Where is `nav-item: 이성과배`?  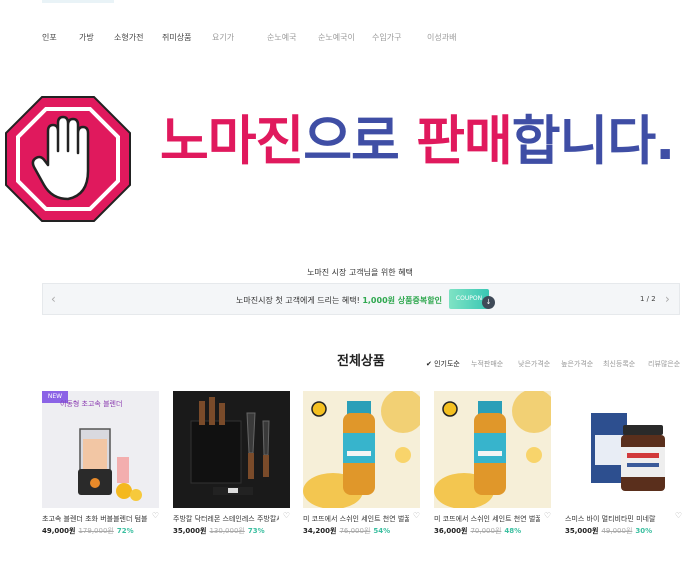
nav-item: 이성과배 is located at coordinates (441, 37).